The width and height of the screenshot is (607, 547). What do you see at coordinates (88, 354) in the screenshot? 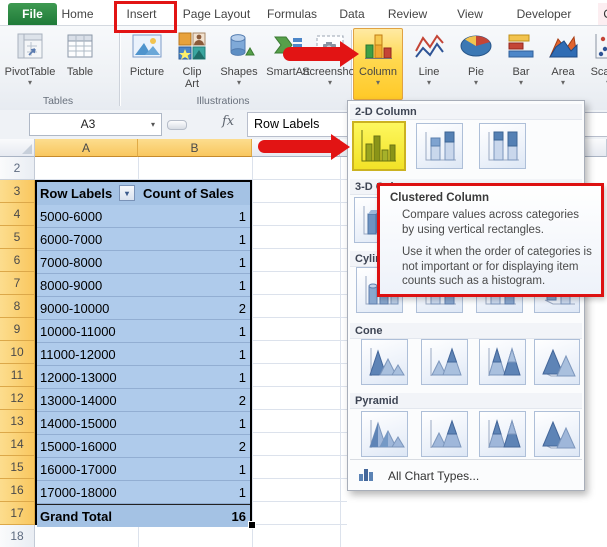
I see `bin-cell: 11000-12000` at bounding box center [88, 354].